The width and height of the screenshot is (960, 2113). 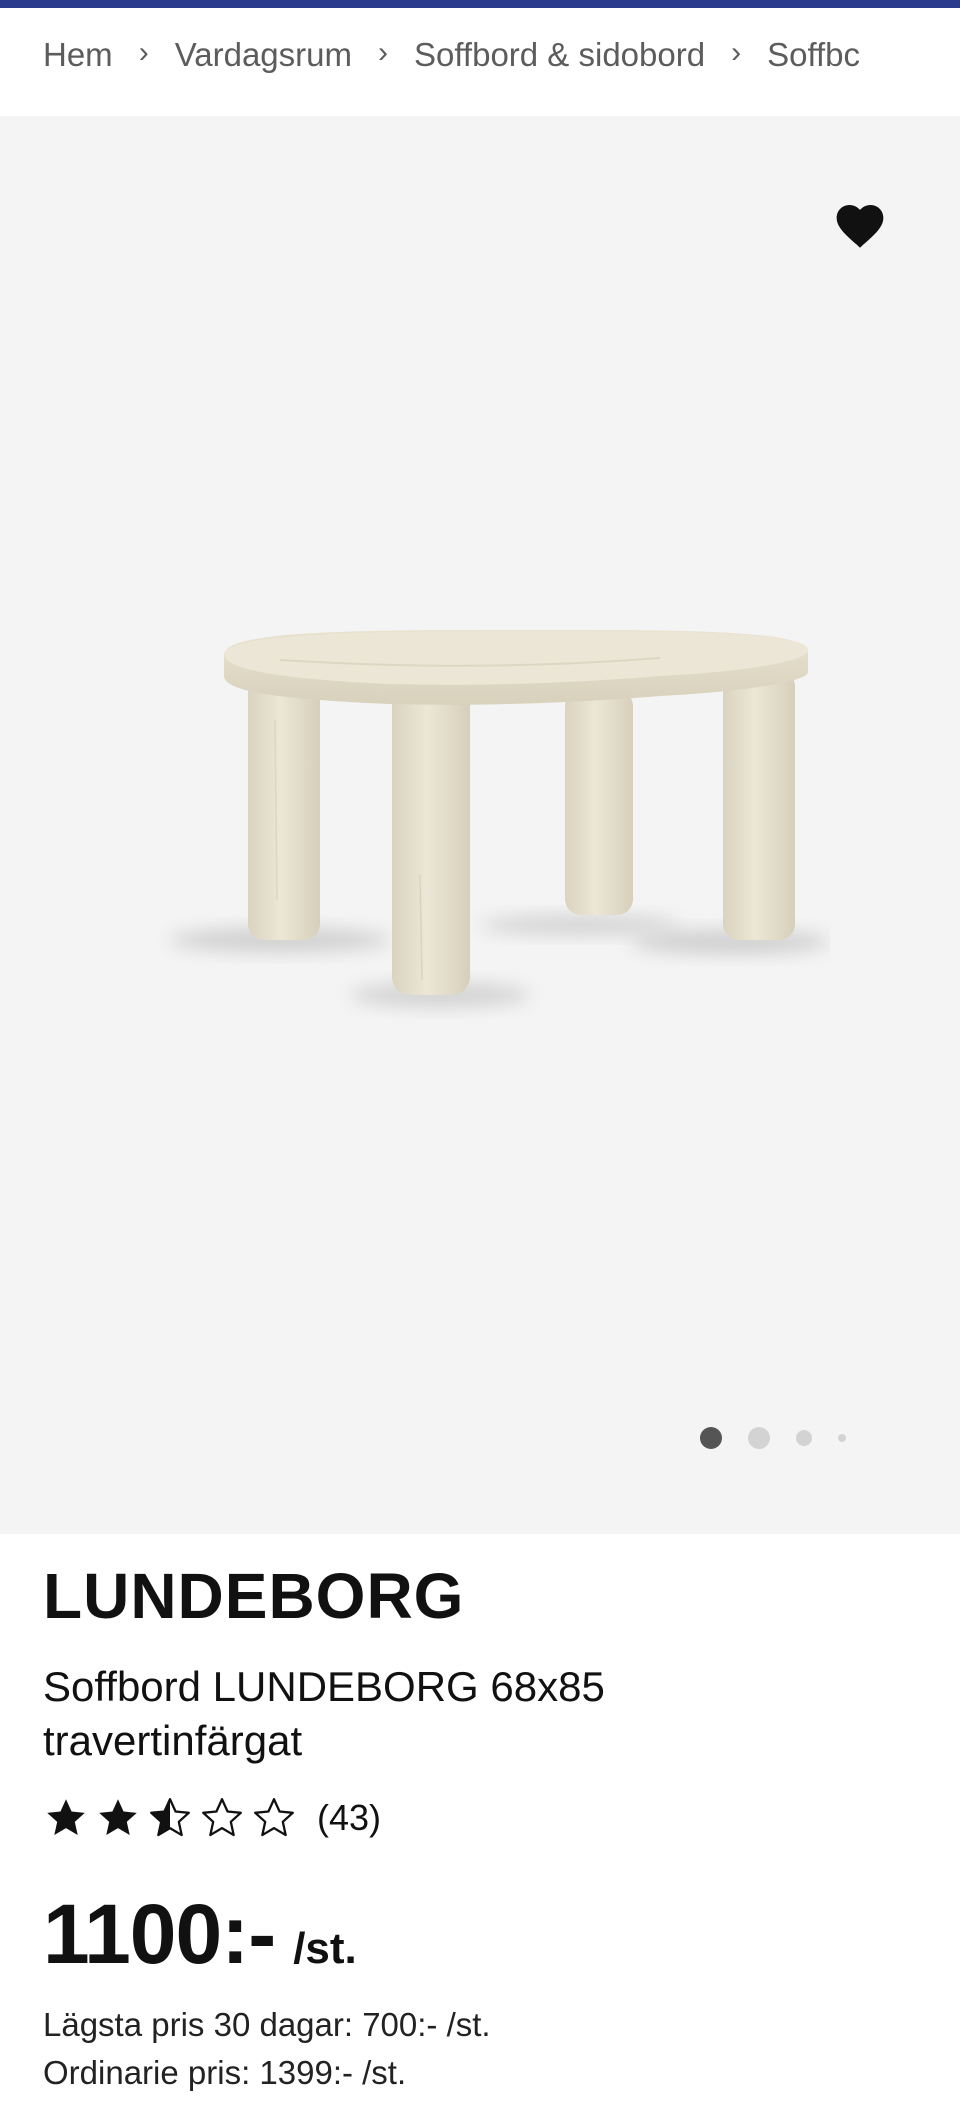 What do you see at coordinates (940, 53) in the screenshot?
I see `breadcrumb-fade` at bounding box center [940, 53].